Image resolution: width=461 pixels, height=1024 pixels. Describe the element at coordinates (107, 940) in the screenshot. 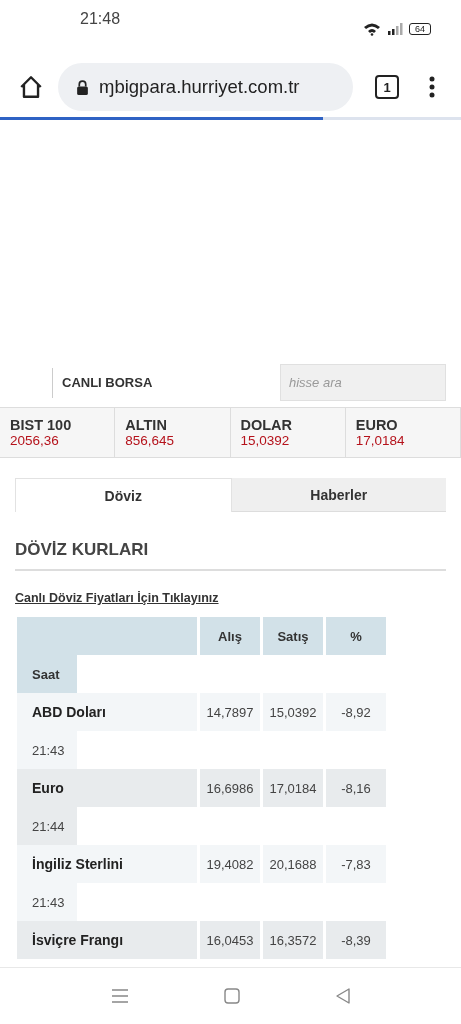

I see `currency-name: İsviçre Frangı` at that location.